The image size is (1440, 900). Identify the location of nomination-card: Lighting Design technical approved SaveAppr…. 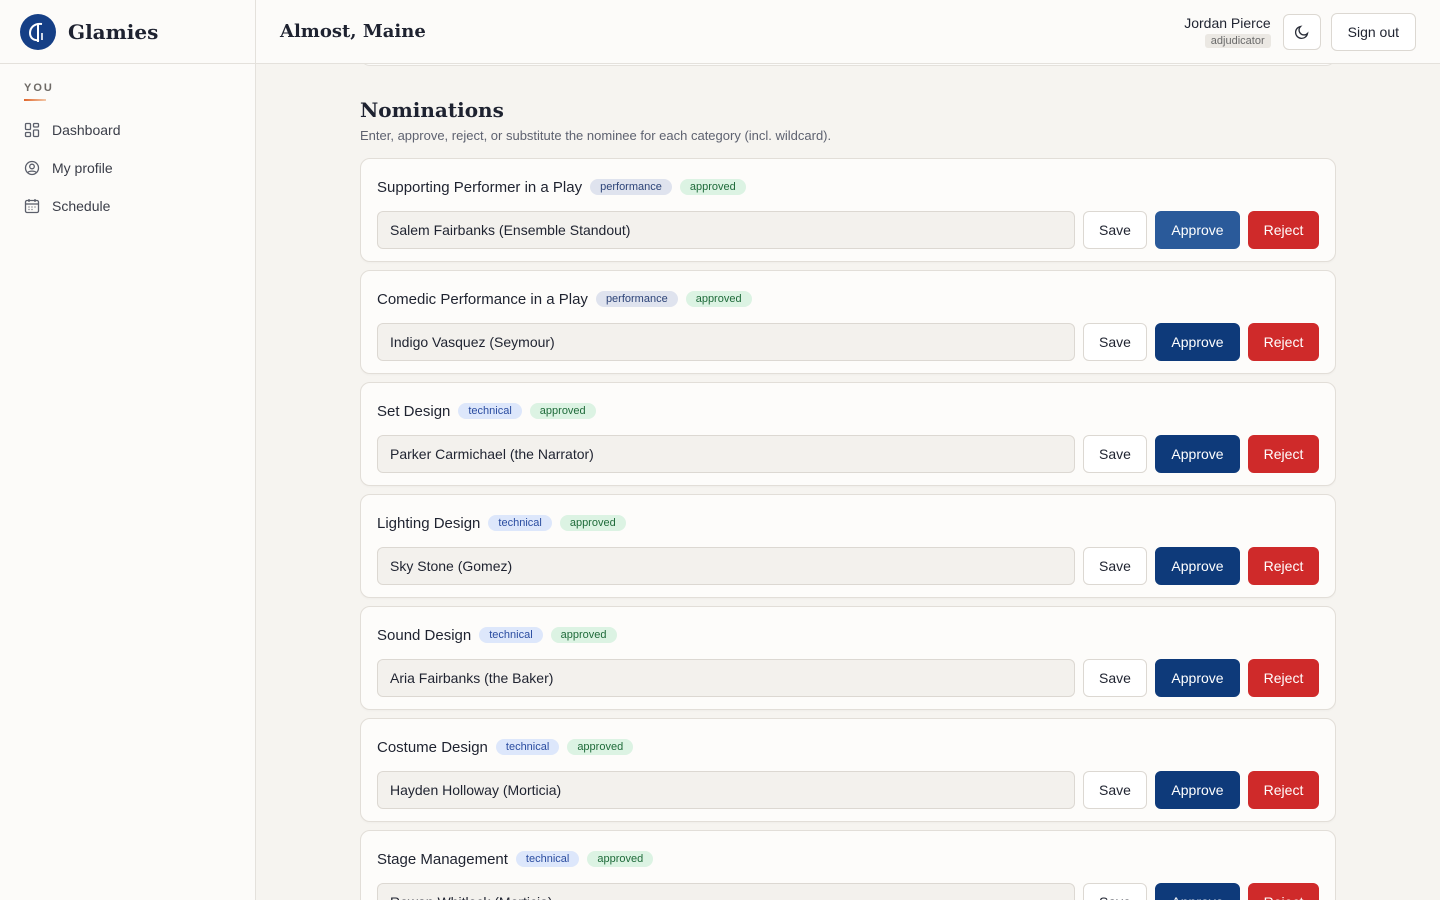
(848, 546).